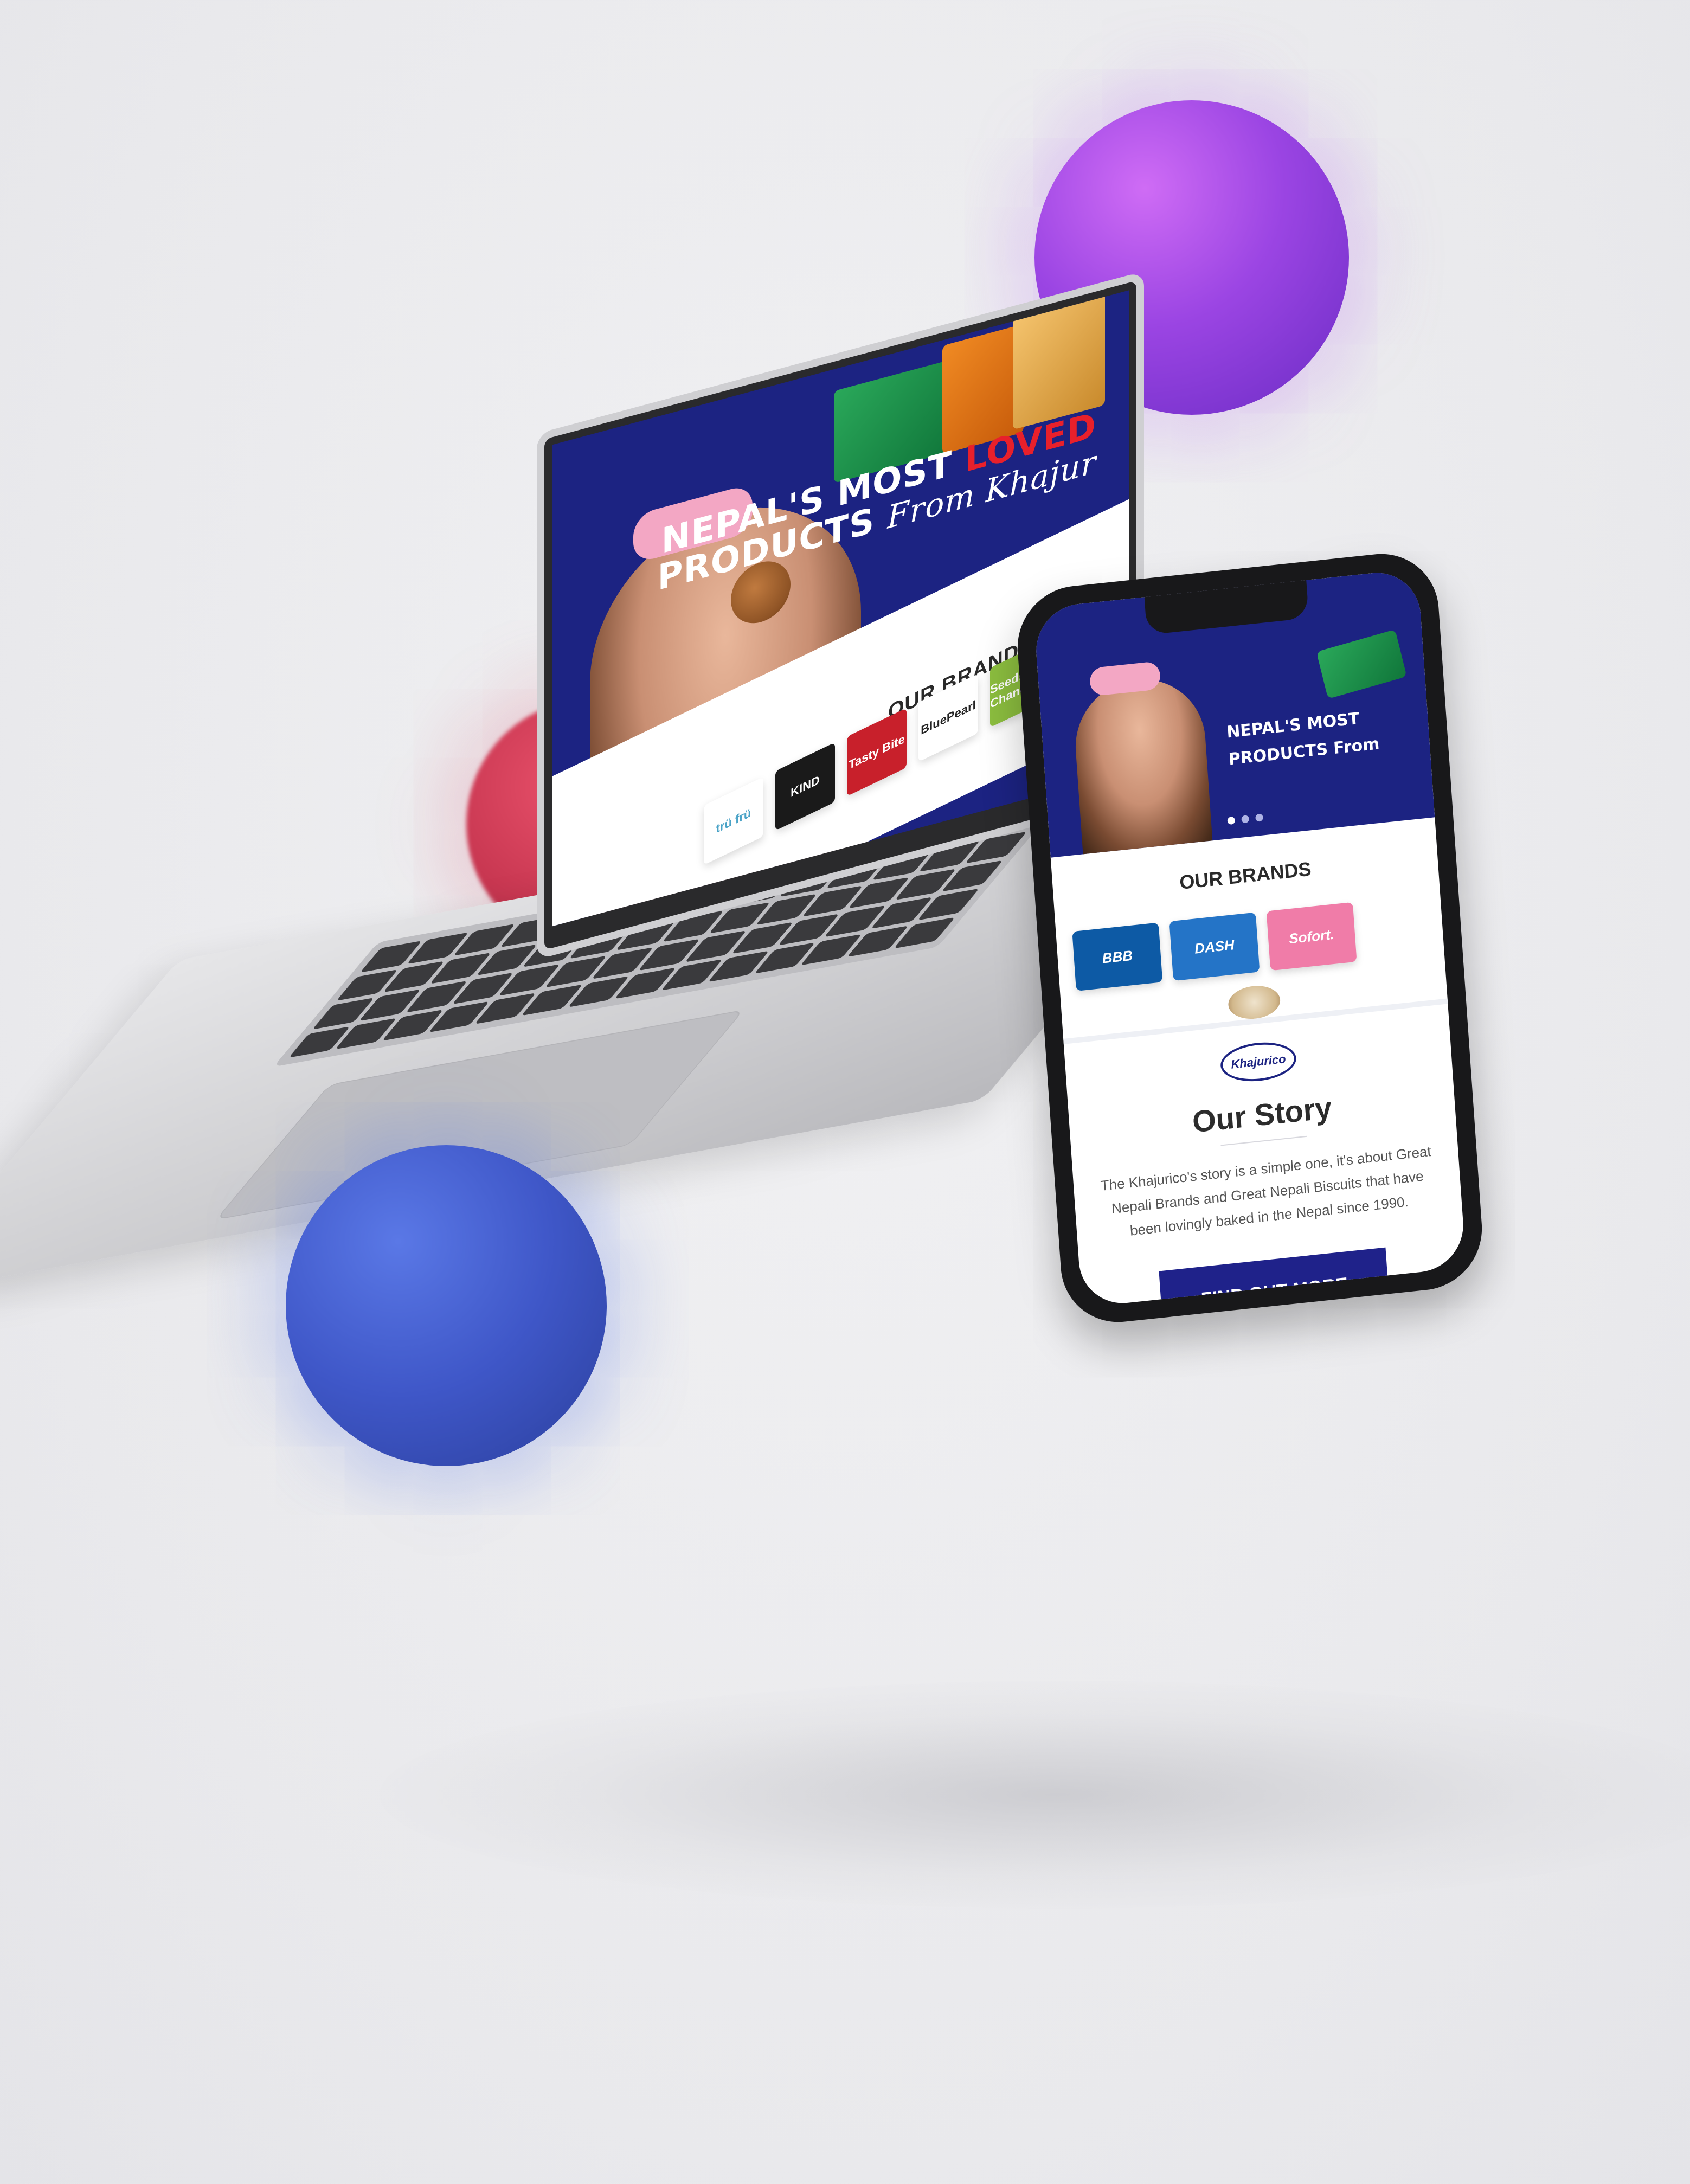 The width and height of the screenshot is (1690, 2184). I want to click on carousel-dots, so click(1245, 819).